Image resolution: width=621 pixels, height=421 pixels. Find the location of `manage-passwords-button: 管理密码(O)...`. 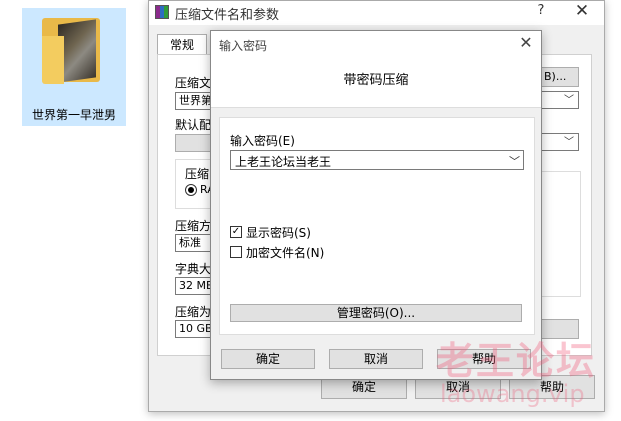

manage-passwords-button: 管理密码(O)... is located at coordinates (376, 313).